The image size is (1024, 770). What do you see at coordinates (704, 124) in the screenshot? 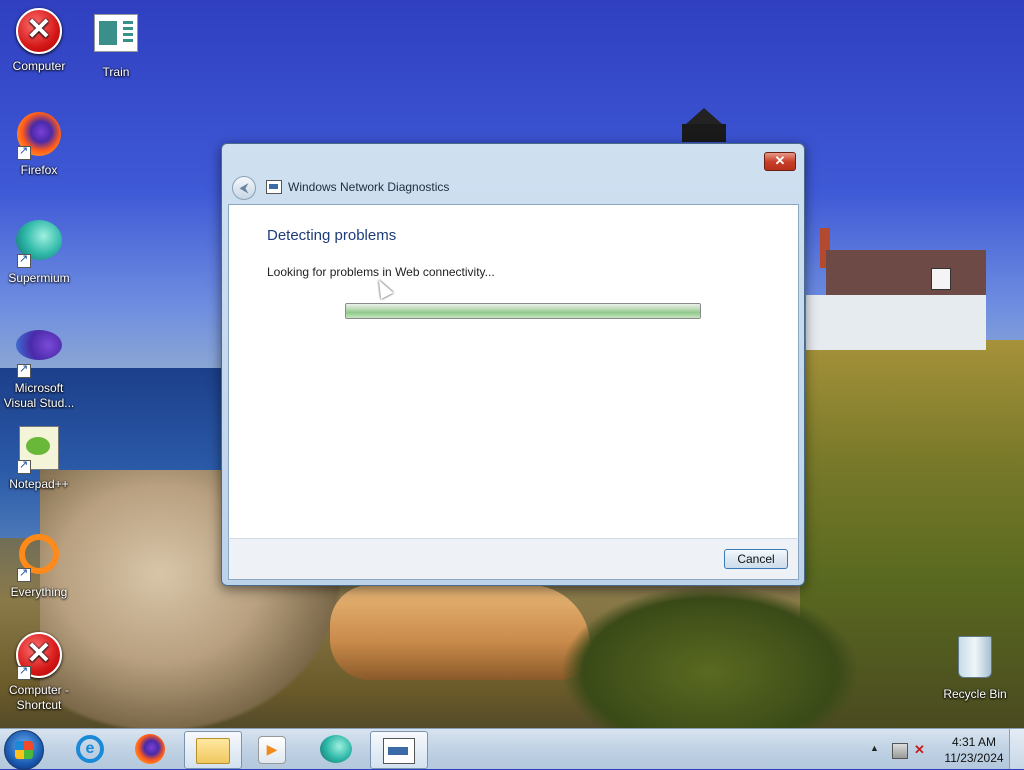
I see `wallpaper-lighthouse` at bounding box center [704, 124].